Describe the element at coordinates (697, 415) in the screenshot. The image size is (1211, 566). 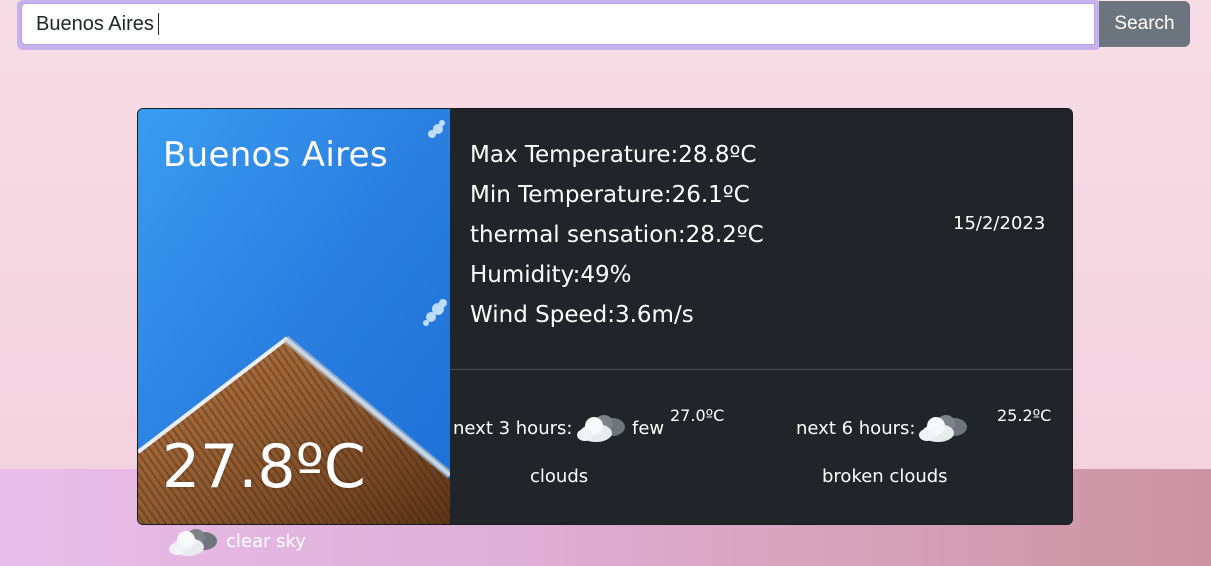
I see `forecast-3h-temp: 27.0ºC` at that location.